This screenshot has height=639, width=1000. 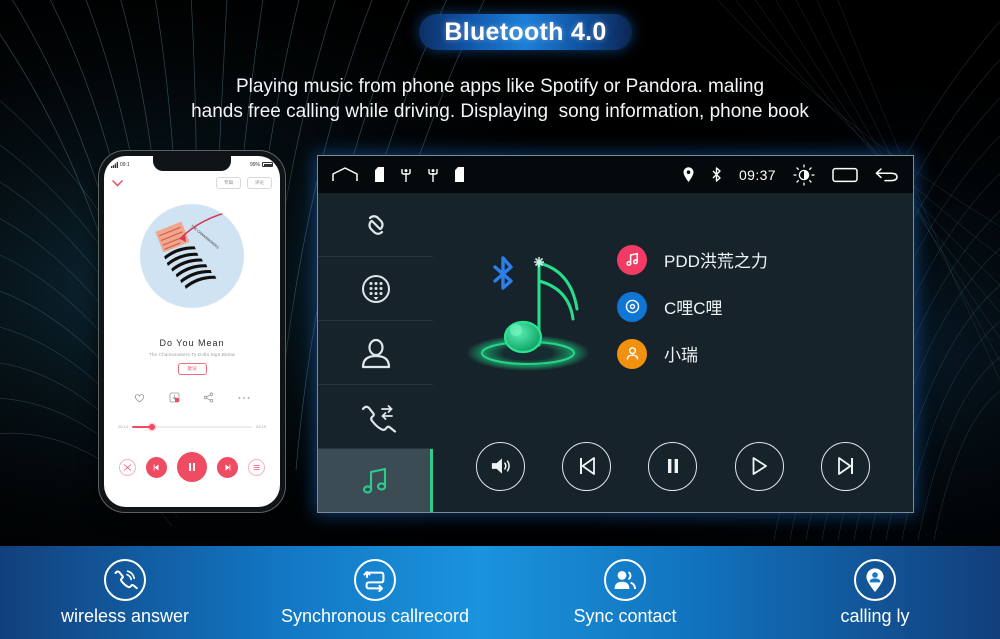 I want to click on pause-icon, so click(x=672, y=466).